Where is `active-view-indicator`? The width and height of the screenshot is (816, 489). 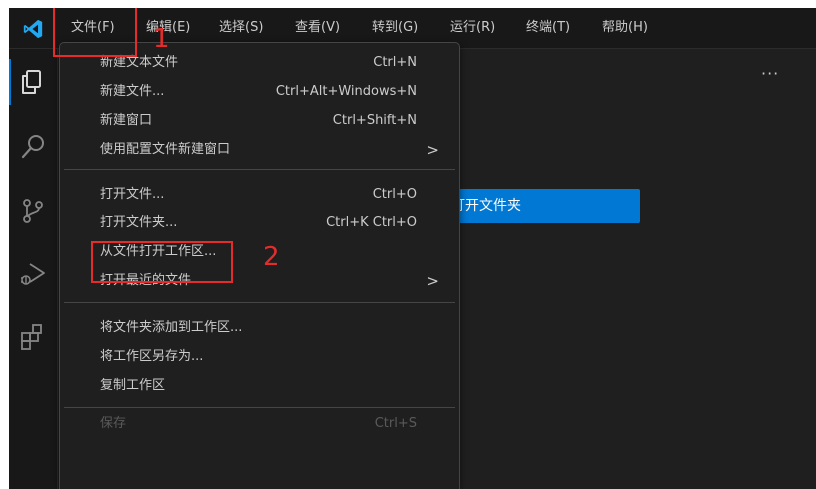
active-view-indicator is located at coordinates (10, 82).